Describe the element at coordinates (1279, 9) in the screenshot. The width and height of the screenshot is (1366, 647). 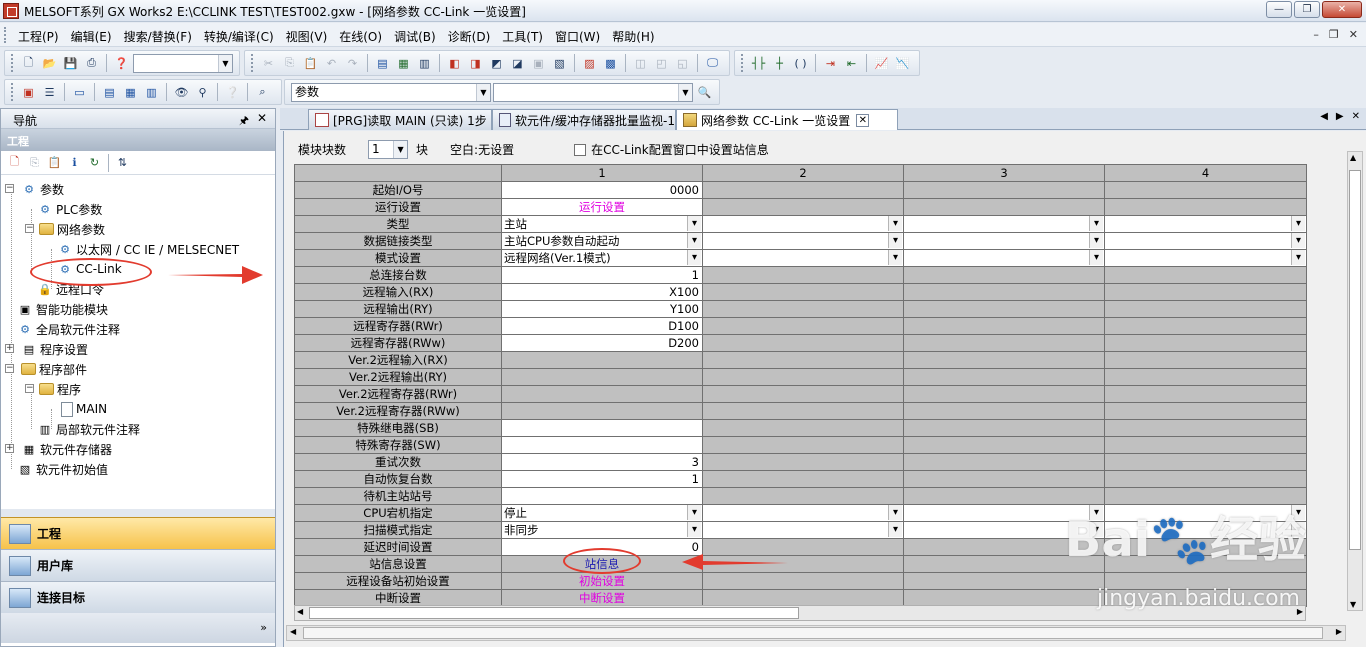
I see `minimize-button: —` at that location.